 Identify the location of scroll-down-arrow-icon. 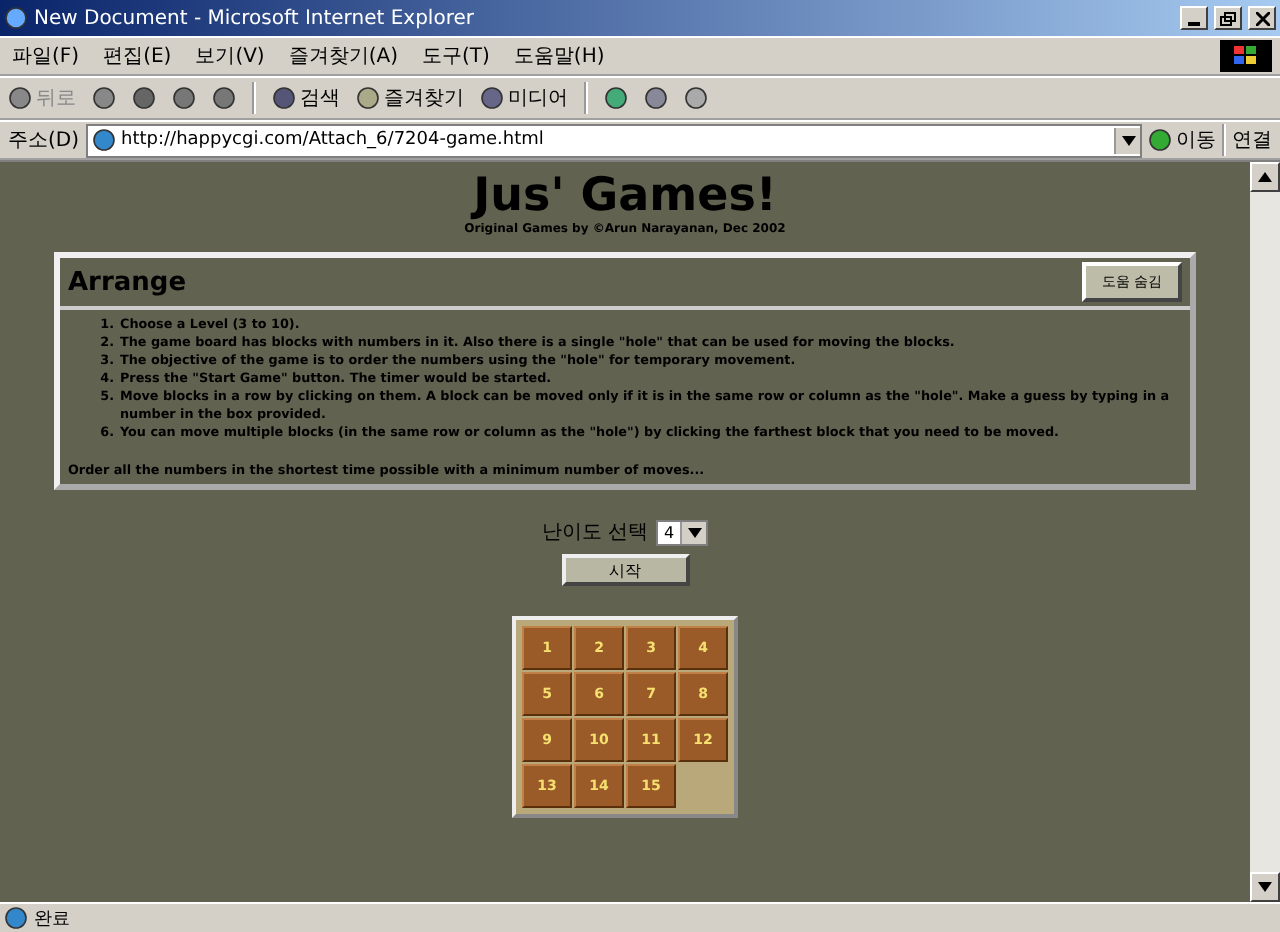
(1265, 887).